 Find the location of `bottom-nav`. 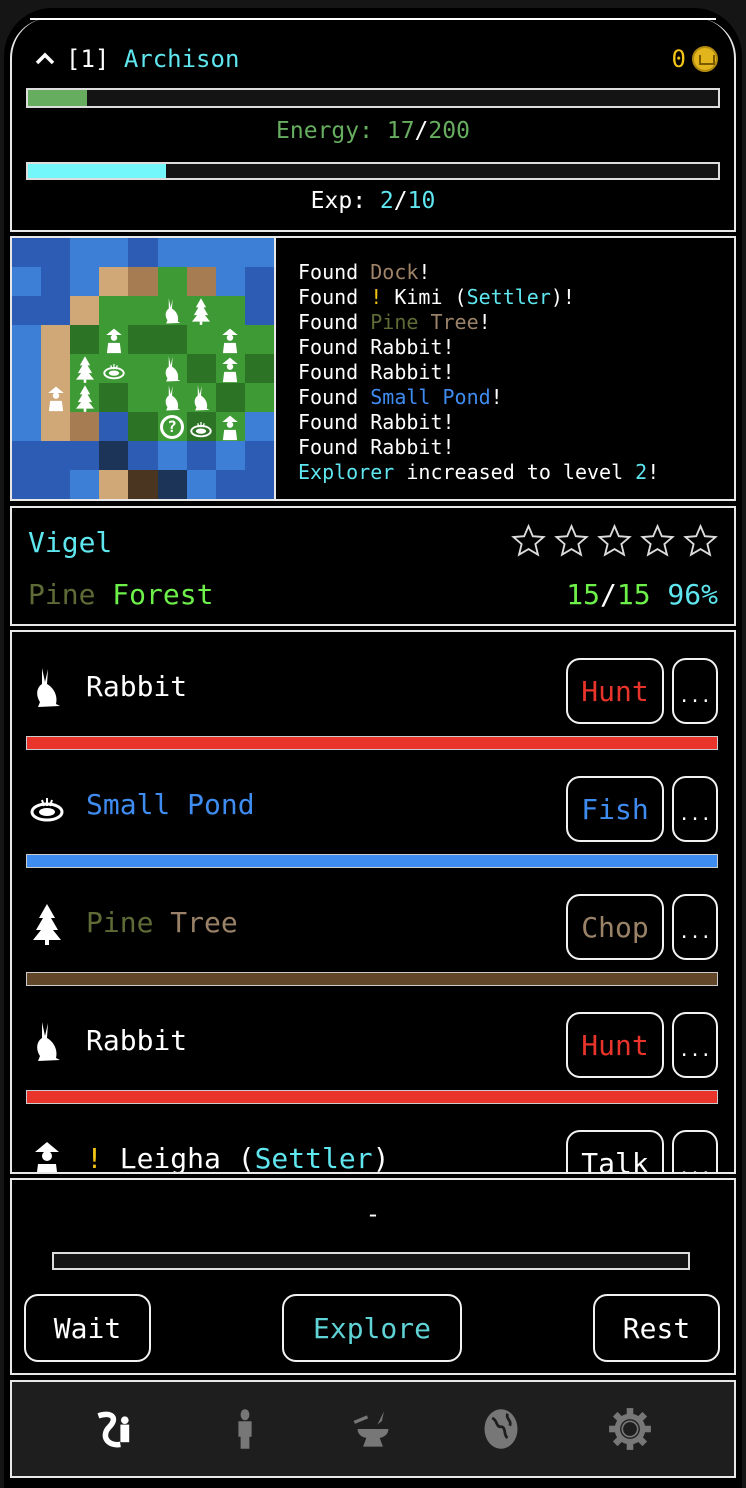

bottom-nav is located at coordinates (373, 1429).